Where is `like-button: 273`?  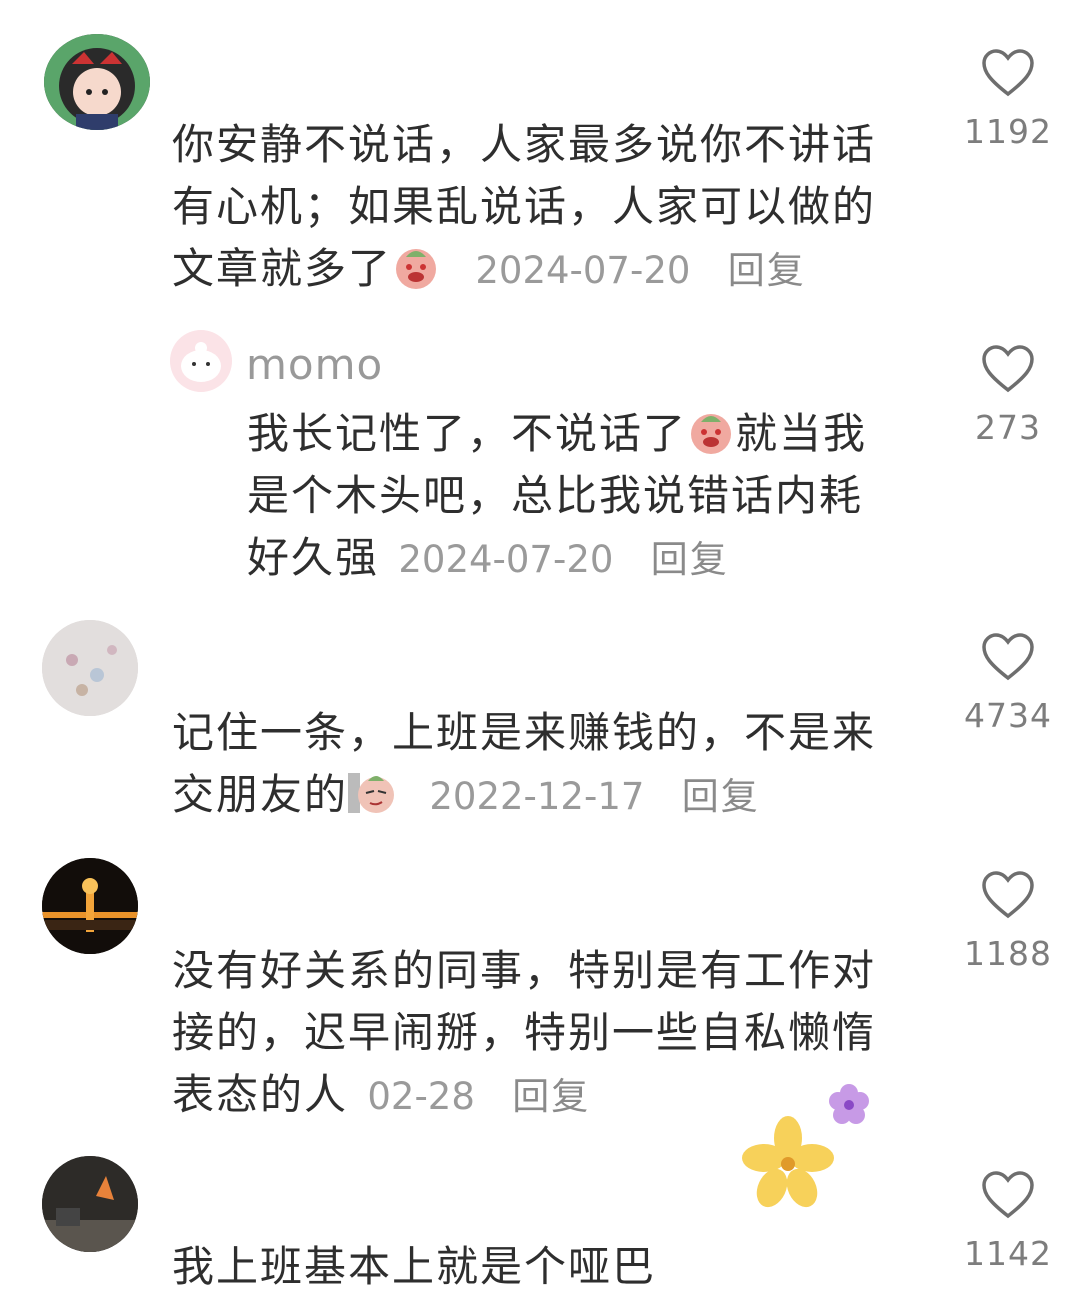
like-button: 273 is located at coordinates (1008, 395).